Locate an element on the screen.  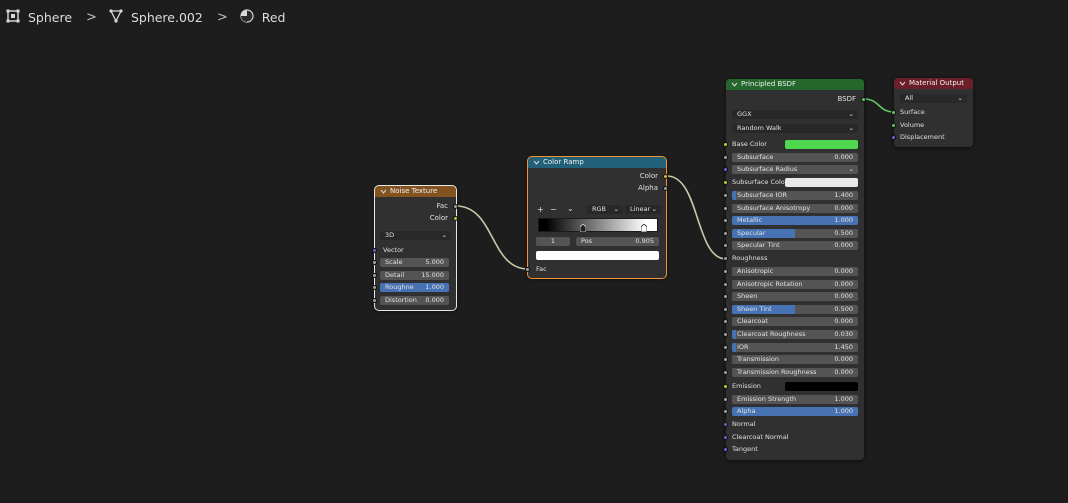
noise-texture-title: Noise Texture is located at coordinates (414, 191).